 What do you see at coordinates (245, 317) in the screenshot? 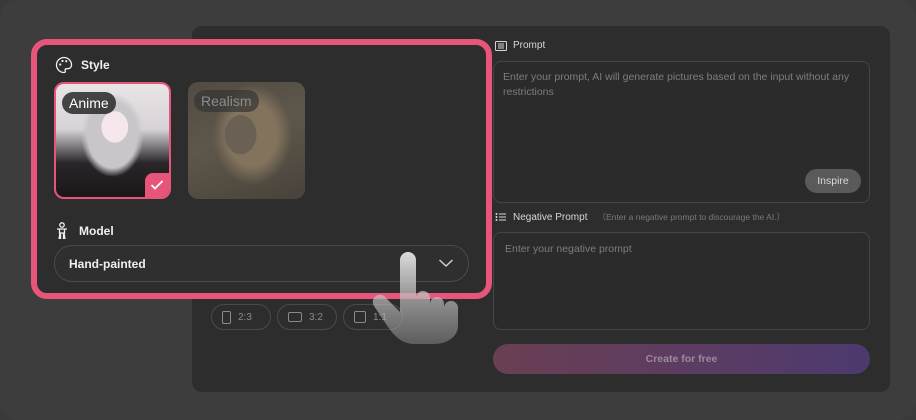
I see `ratio-label: 2:3` at bounding box center [245, 317].